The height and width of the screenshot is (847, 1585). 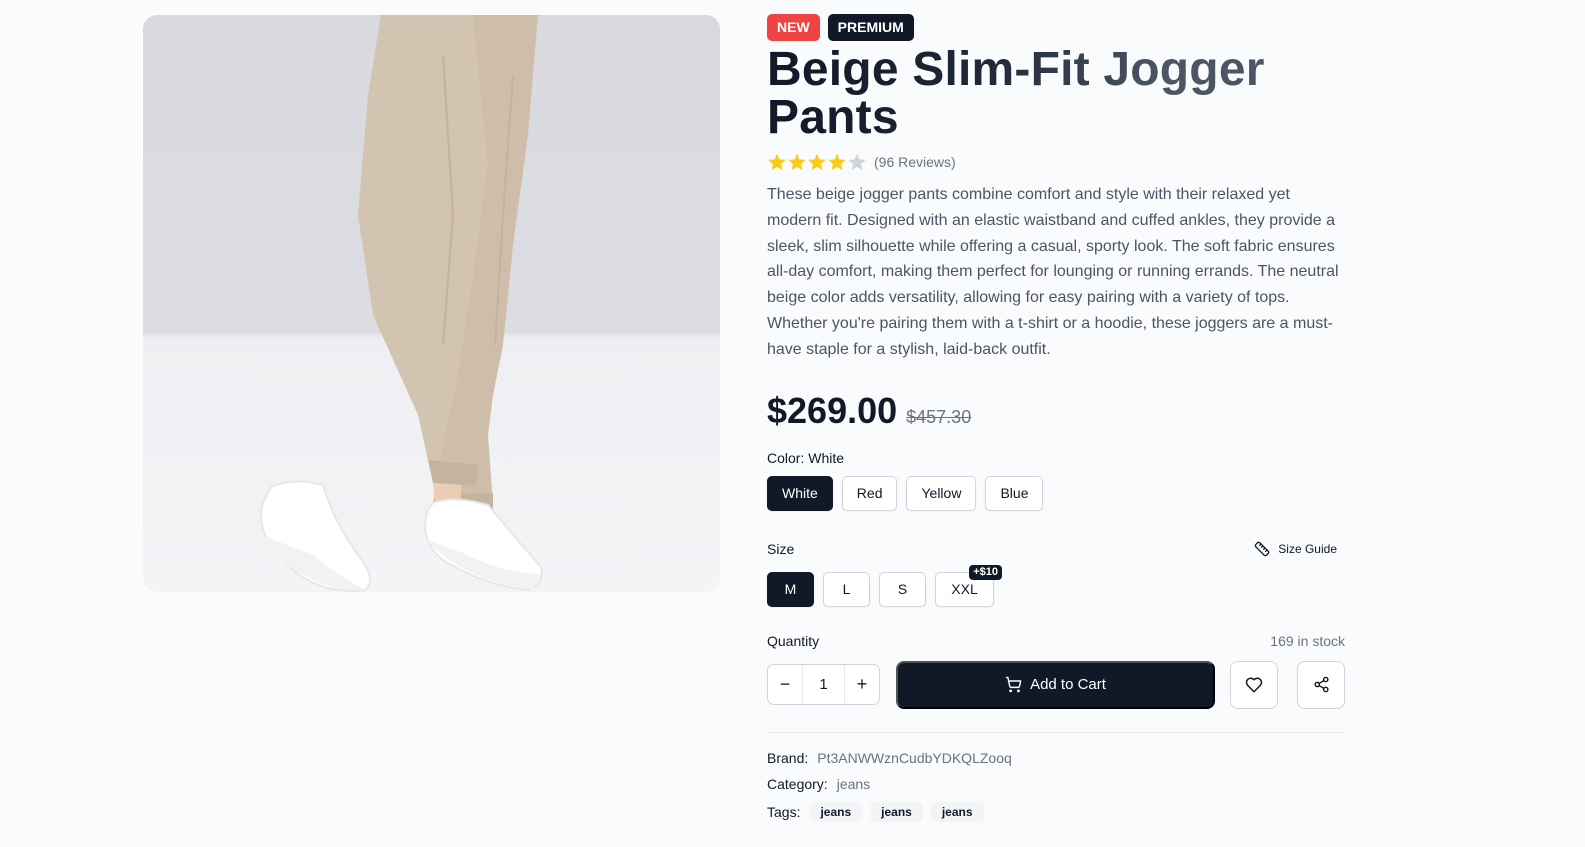 I want to click on size-option-xxl: XXL +$10, so click(x=968, y=585).